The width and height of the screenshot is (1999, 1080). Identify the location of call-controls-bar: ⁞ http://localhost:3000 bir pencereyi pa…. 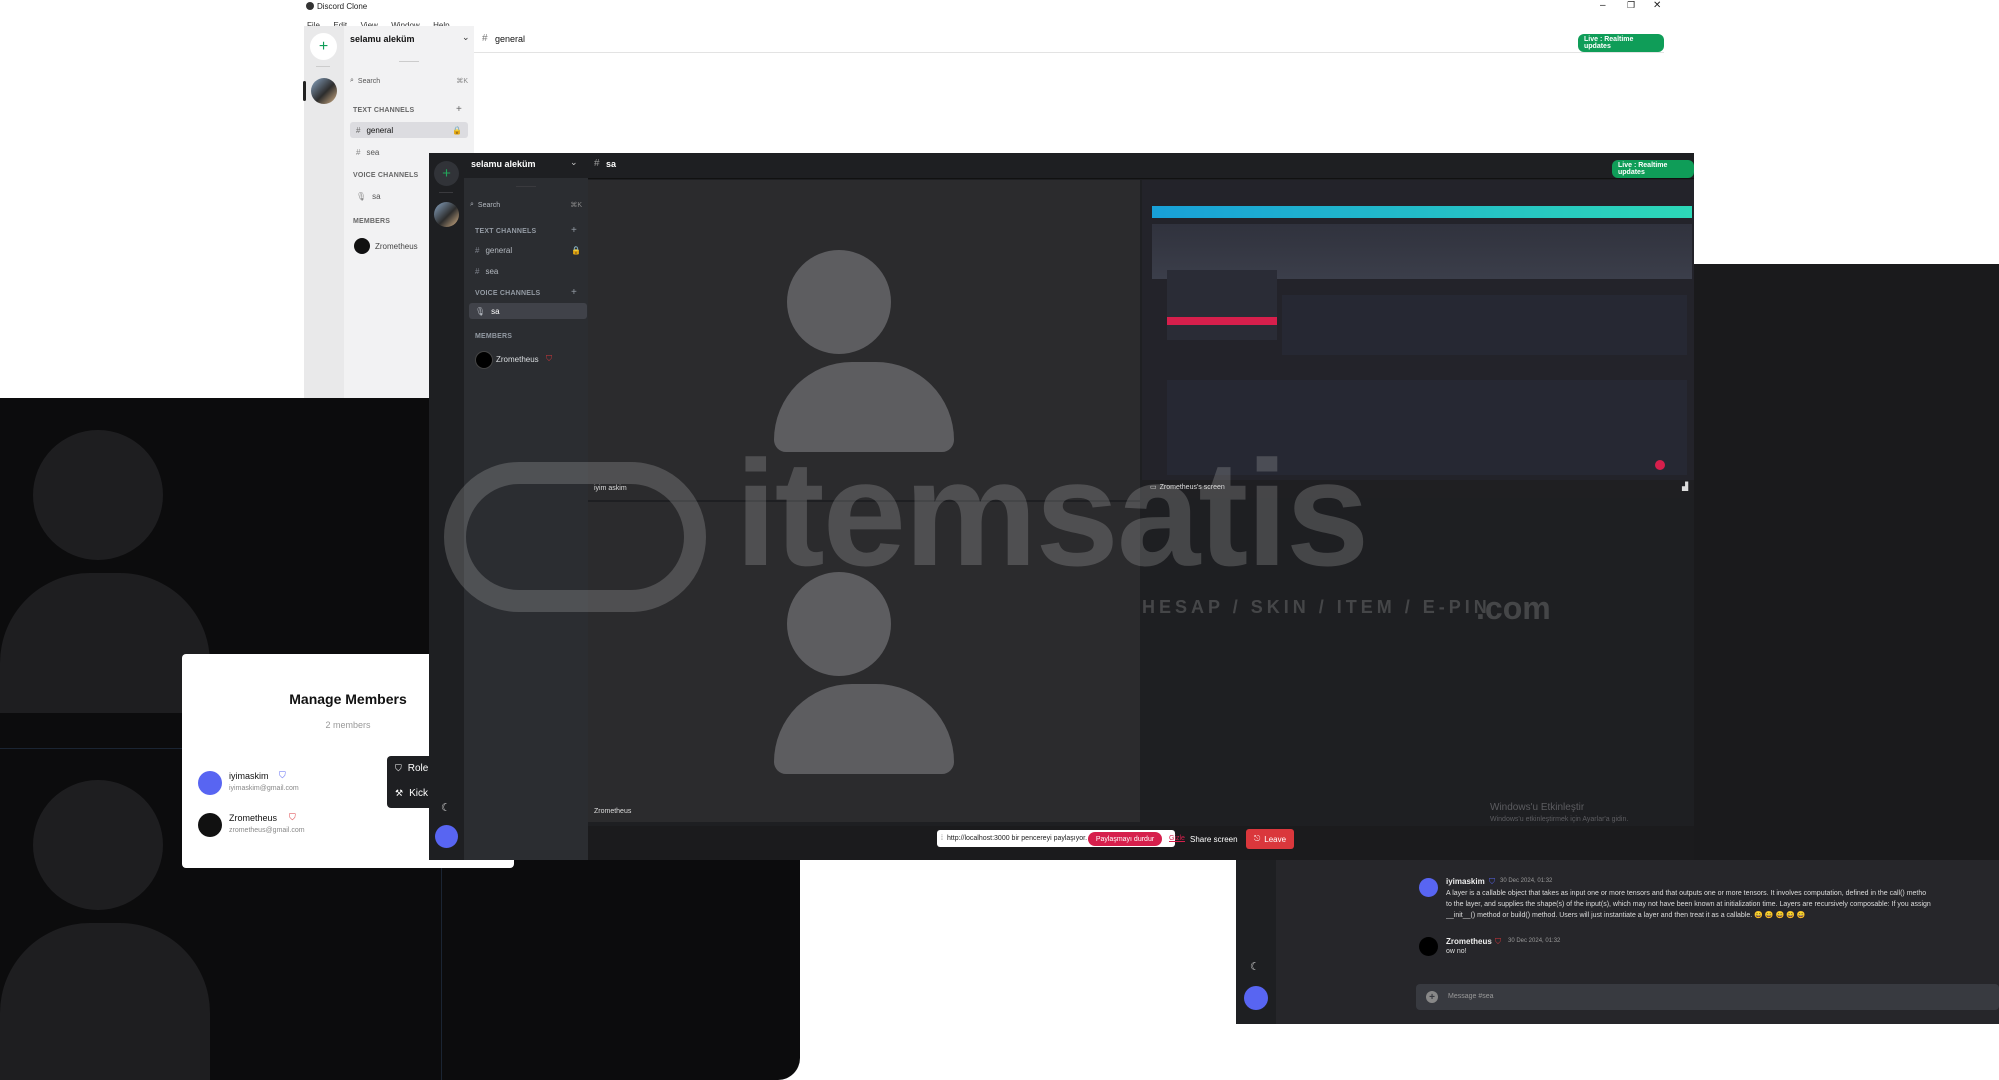
(1141, 843).